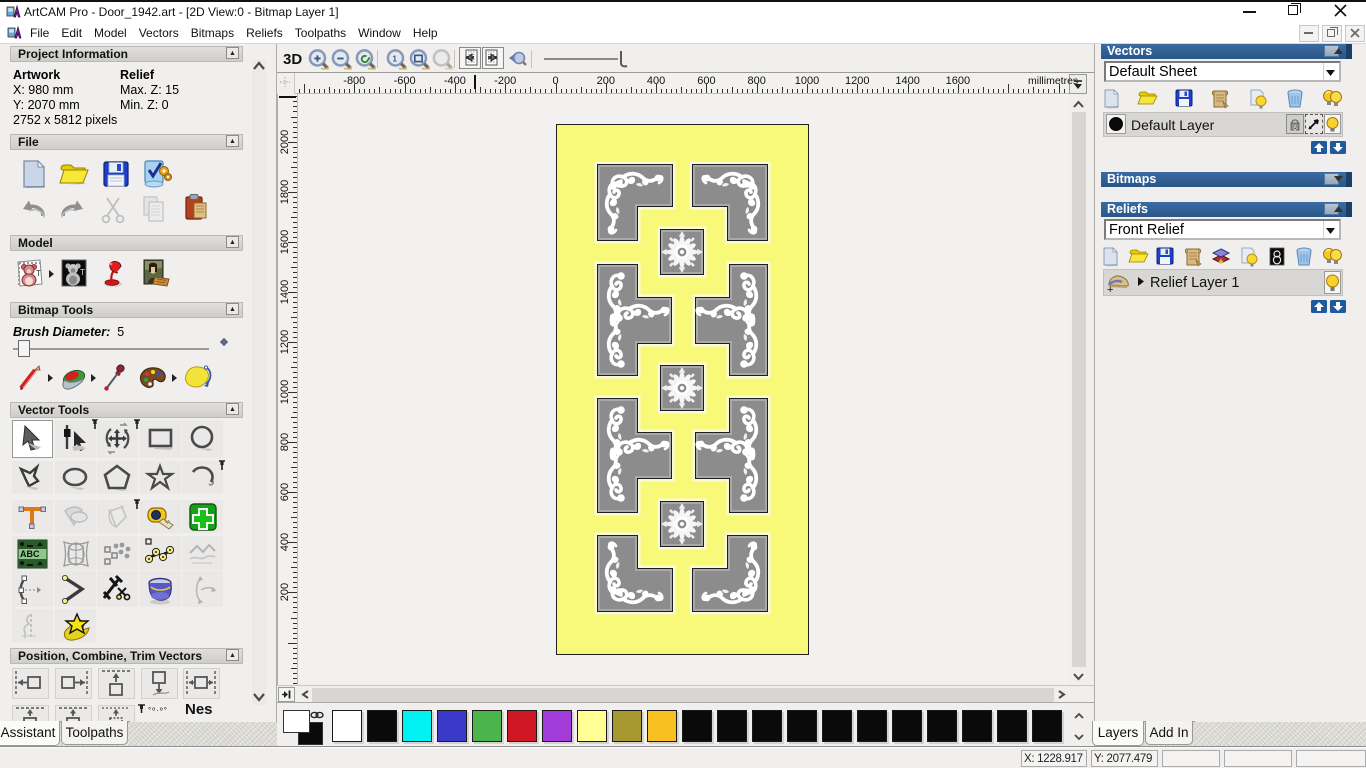  What do you see at coordinates (30, 554) in the screenshot?
I see `svg-text: ABC` at bounding box center [30, 554].